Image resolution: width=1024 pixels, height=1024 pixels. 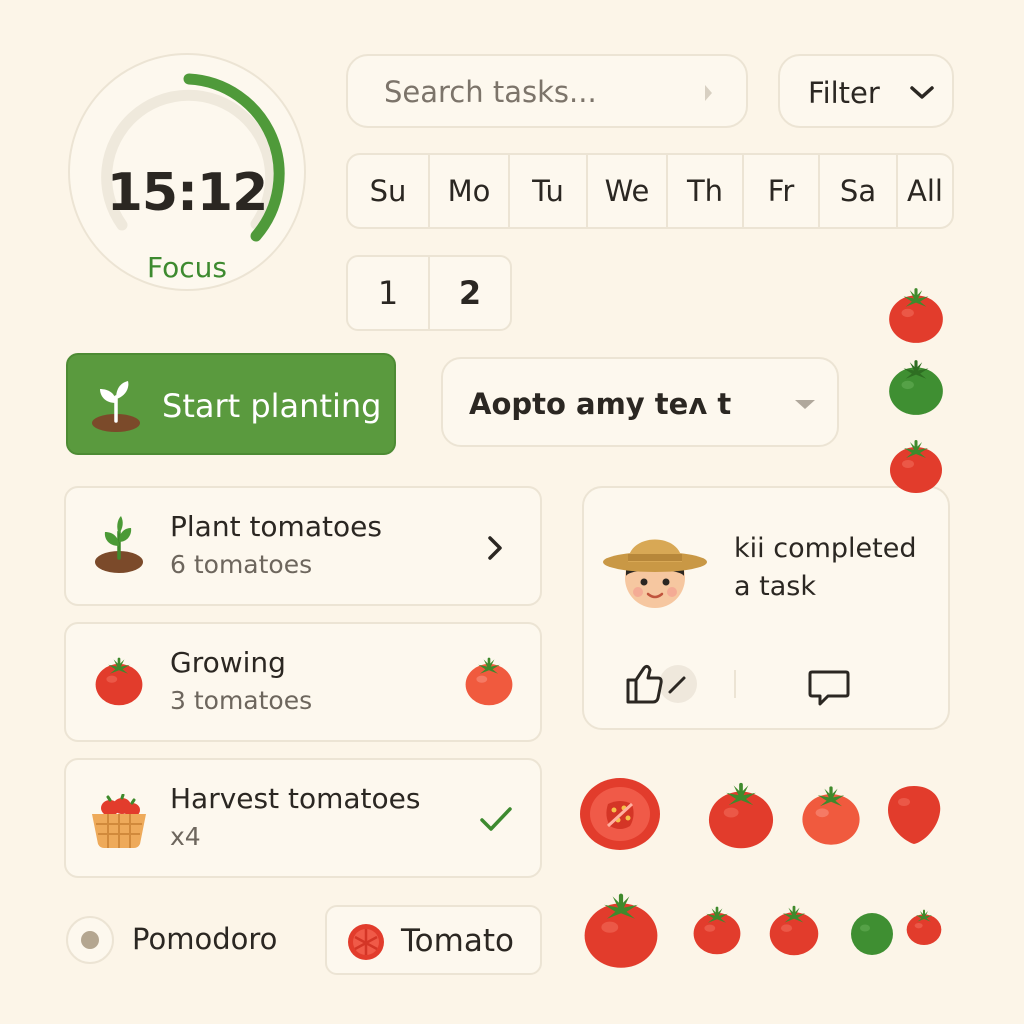 I want to click on comment-icon, so click(x=829, y=688).